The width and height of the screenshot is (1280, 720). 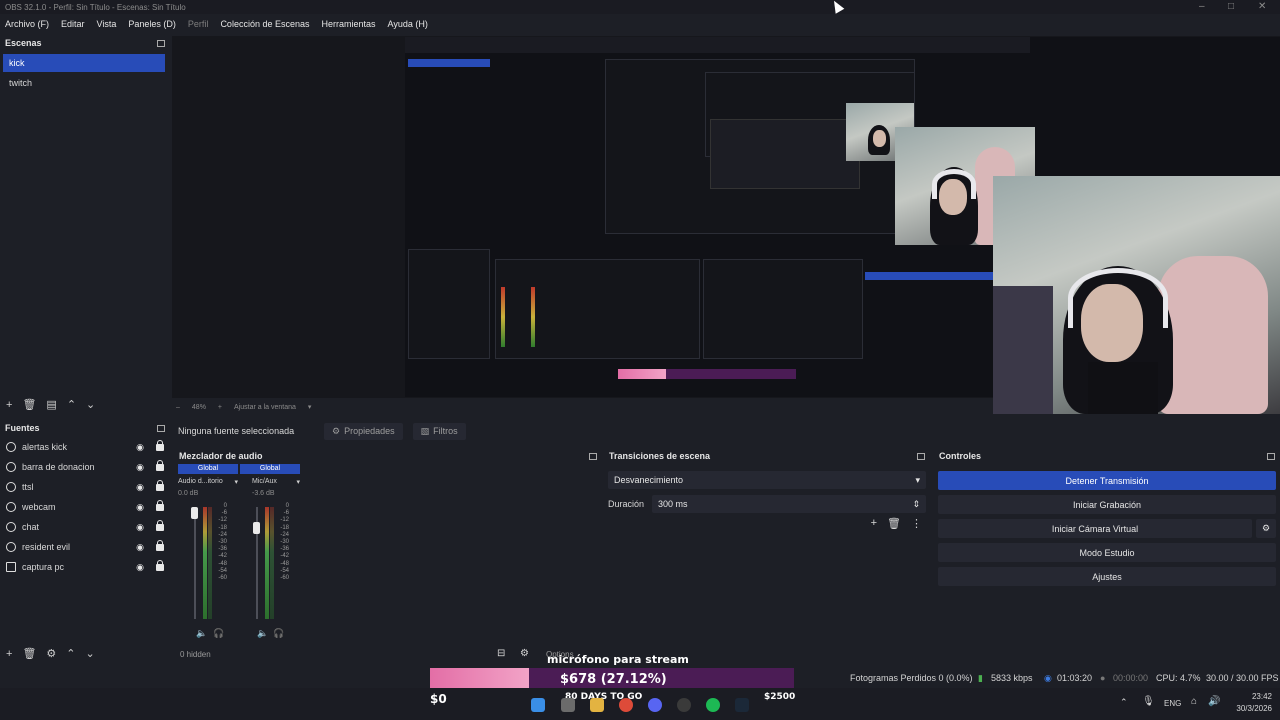 What do you see at coordinates (767, 480) in the screenshot?
I see `transition-select: Desvanecimiento ▾` at bounding box center [767, 480].